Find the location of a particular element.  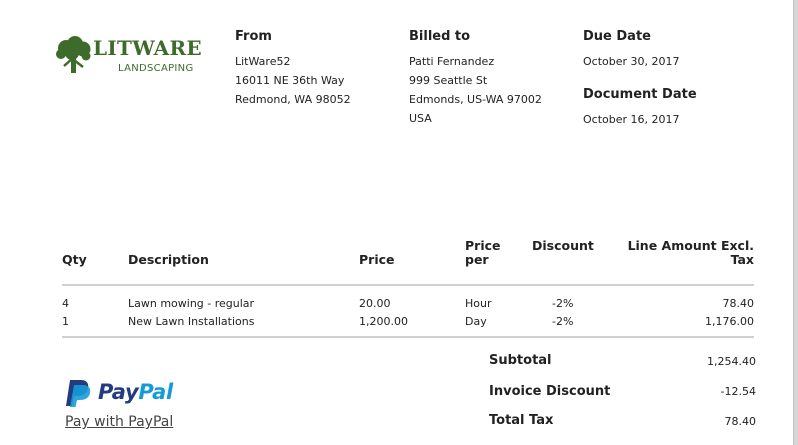

billed-to-line: Edmonds, US-WA 97002 is located at coordinates (475, 99).